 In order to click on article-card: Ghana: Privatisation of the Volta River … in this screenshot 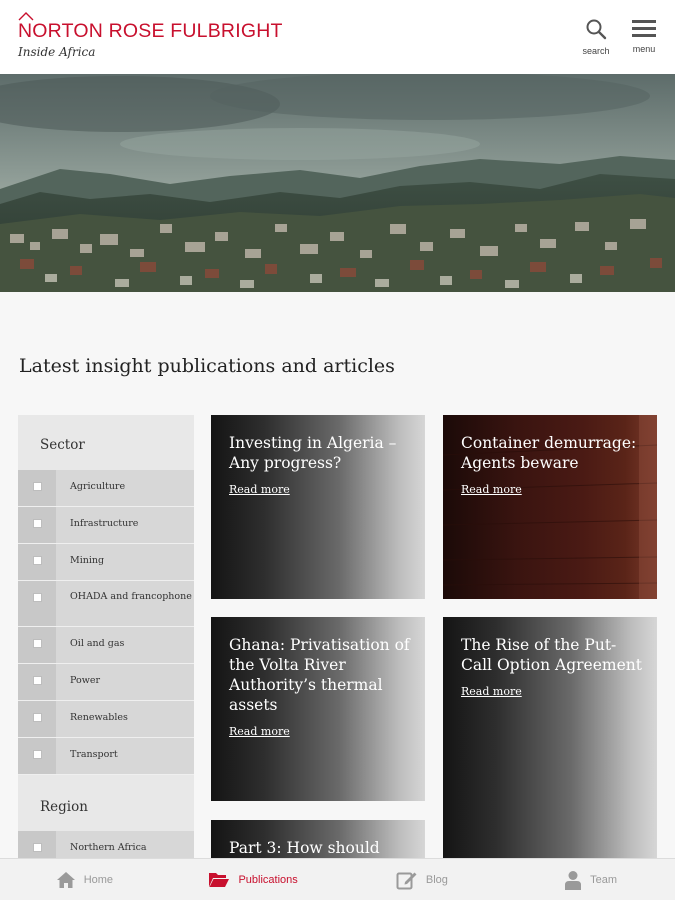, I will do `click(318, 709)`.